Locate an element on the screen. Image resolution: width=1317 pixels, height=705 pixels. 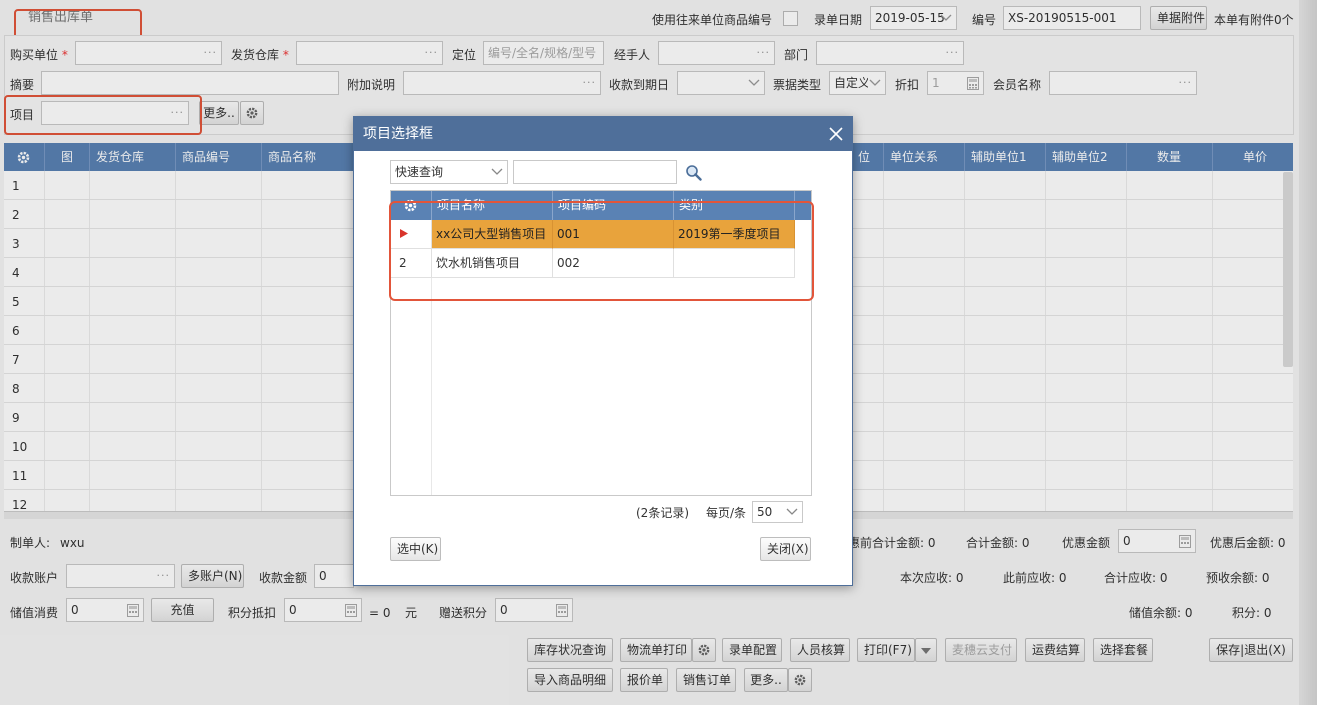
dialog-close-button: 关闭(X) is located at coordinates (785, 549).